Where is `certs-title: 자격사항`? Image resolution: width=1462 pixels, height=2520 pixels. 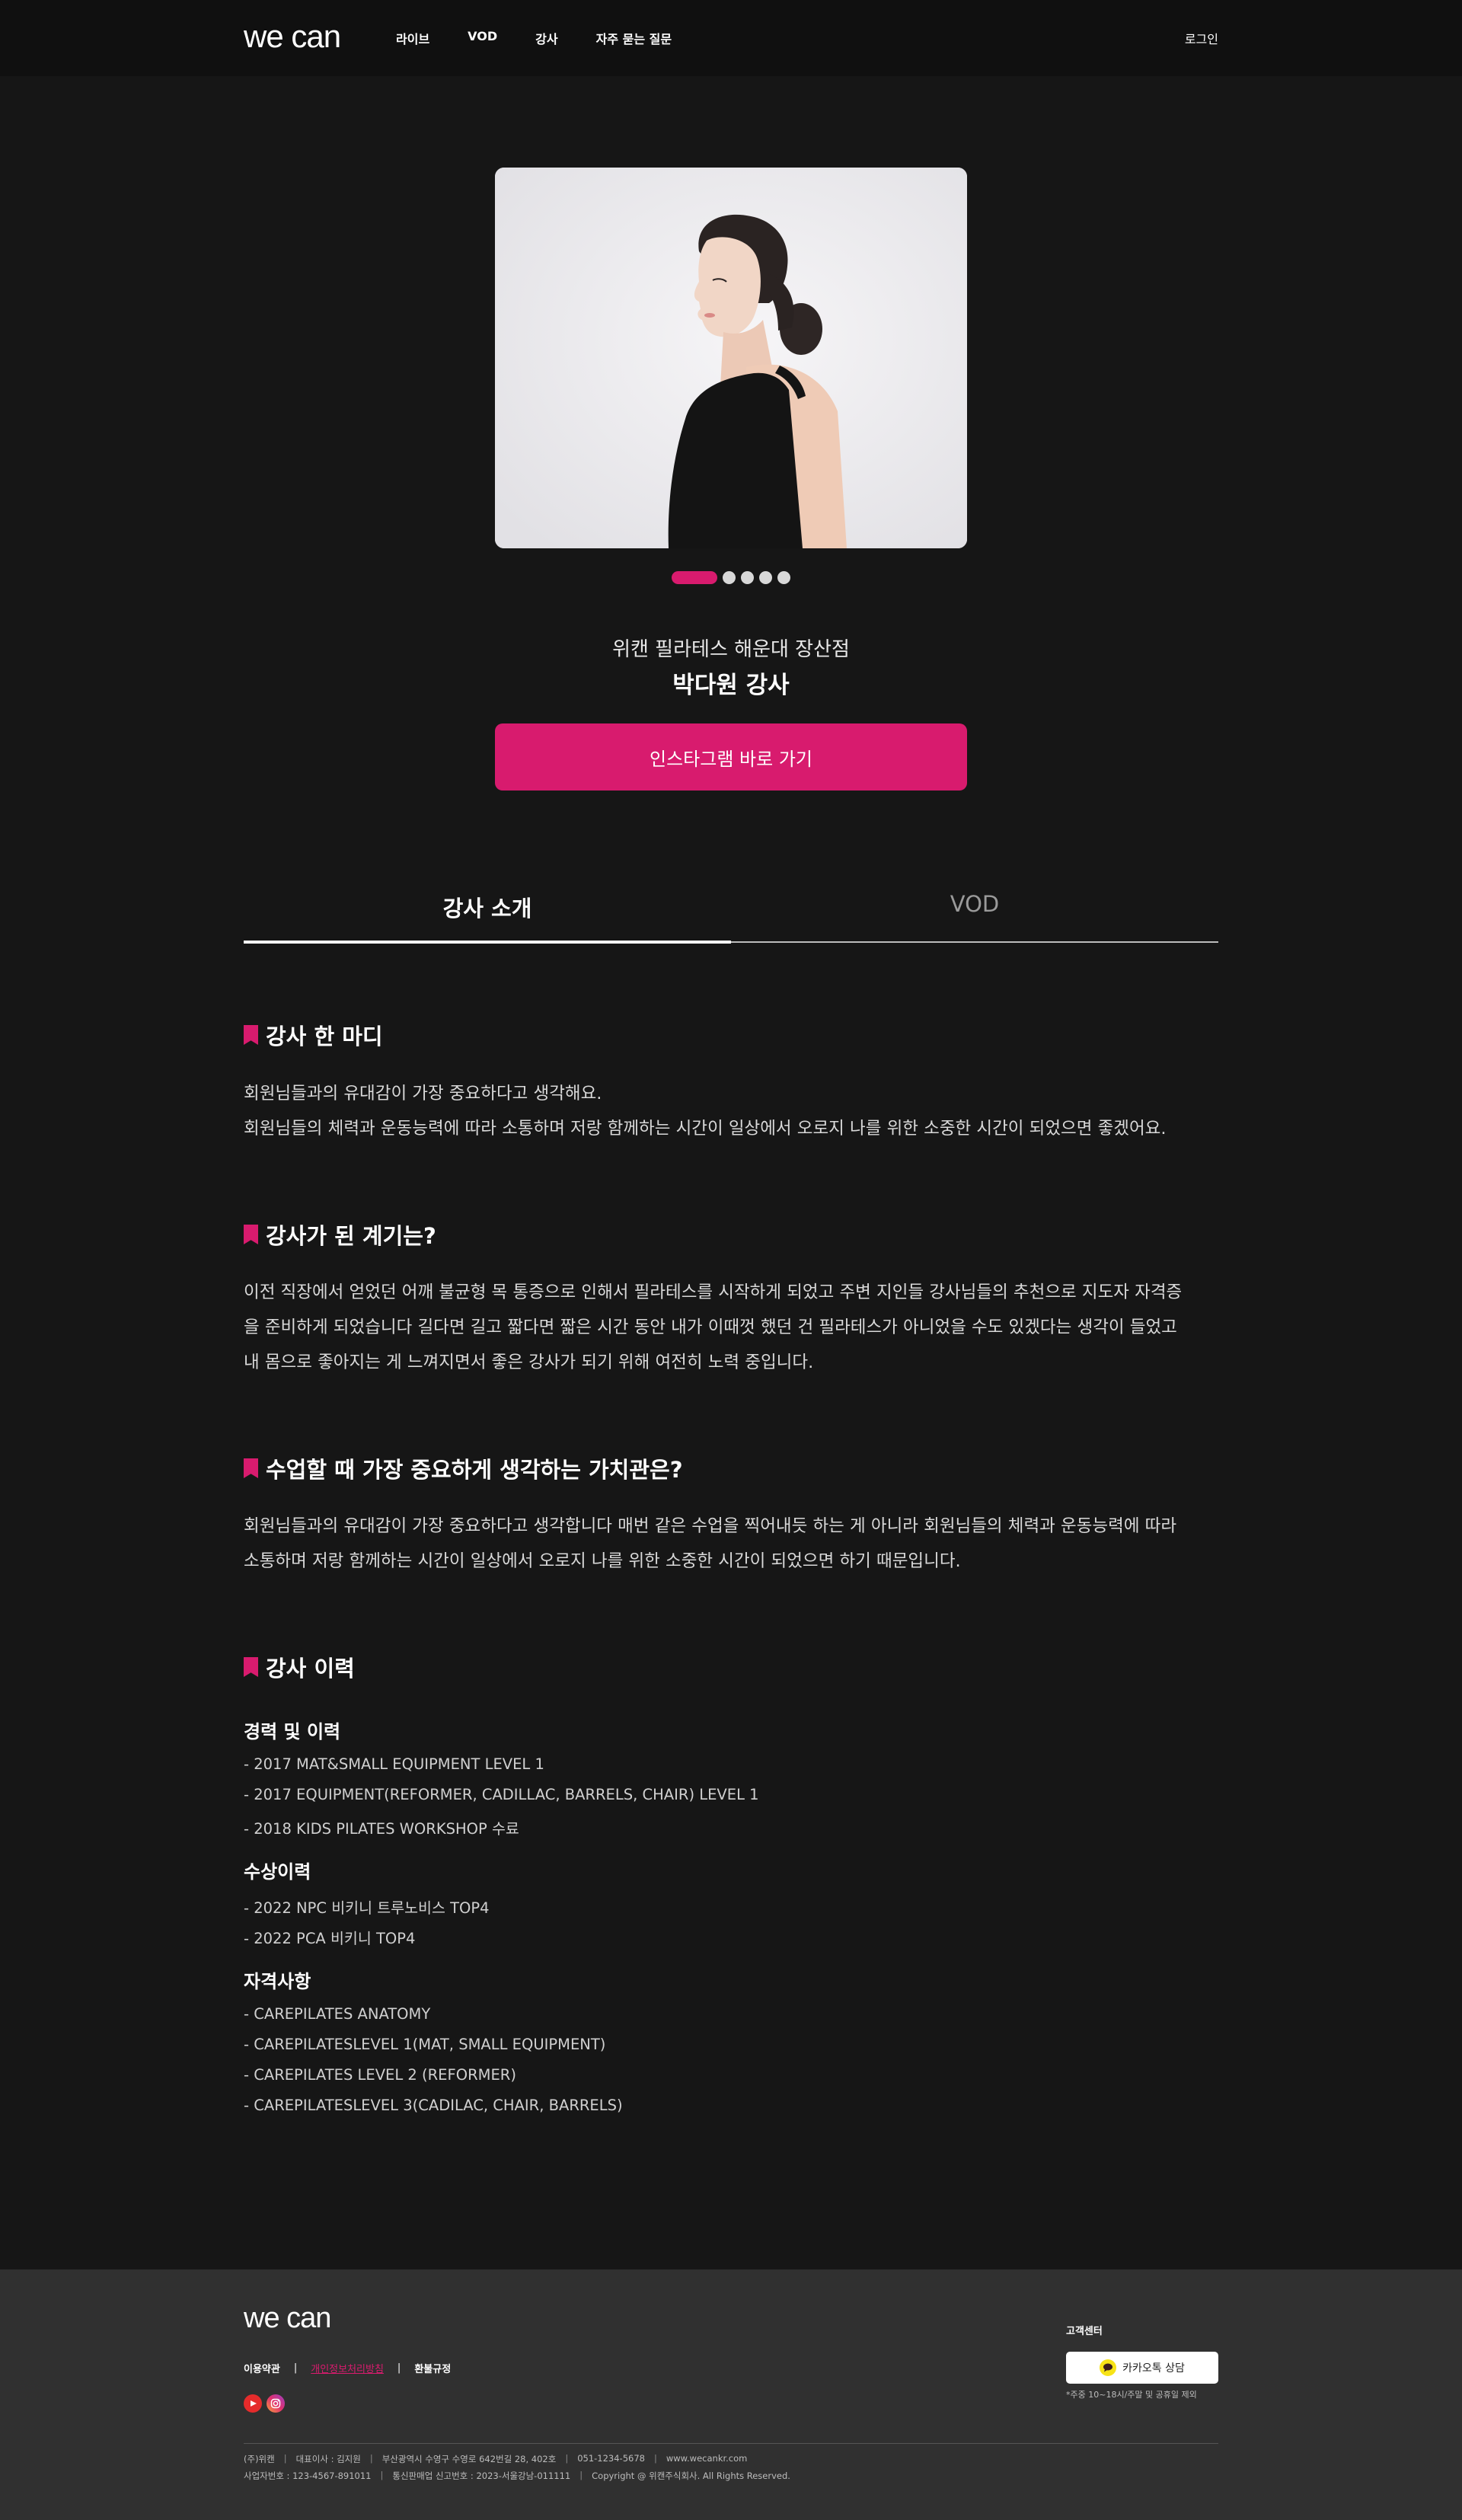
certs-title: 자격사항 is located at coordinates (277, 1981).